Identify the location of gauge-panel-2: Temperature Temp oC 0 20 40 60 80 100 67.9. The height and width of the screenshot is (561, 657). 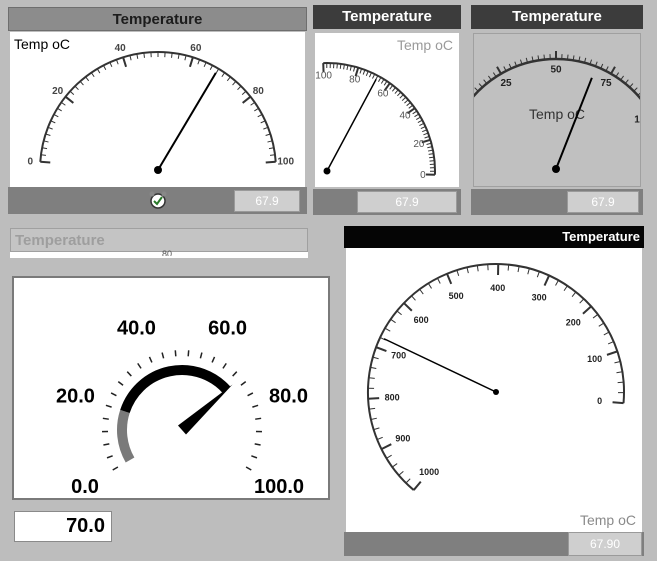
(387, 110).